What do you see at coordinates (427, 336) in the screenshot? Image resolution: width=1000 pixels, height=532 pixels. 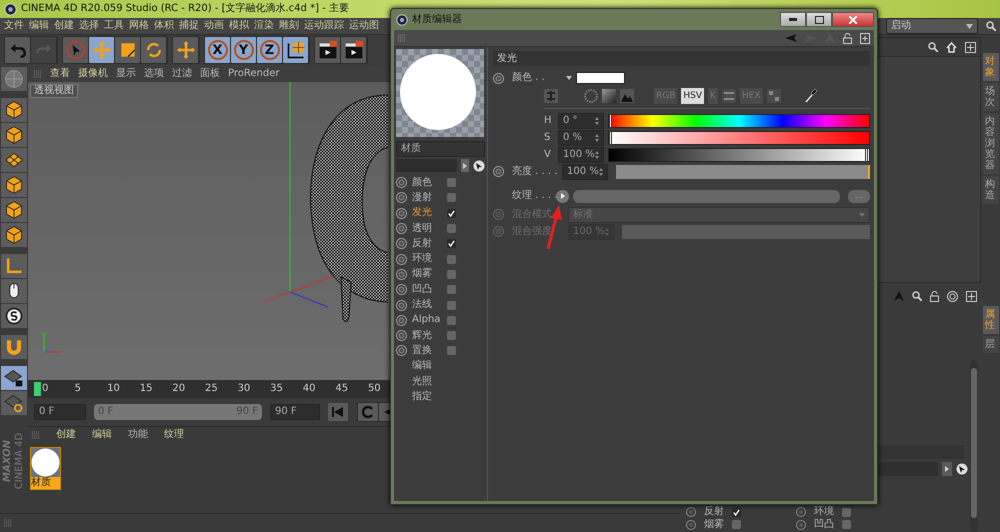 I see `channel-list-item: 辉光` at bounding box center [427, 336].